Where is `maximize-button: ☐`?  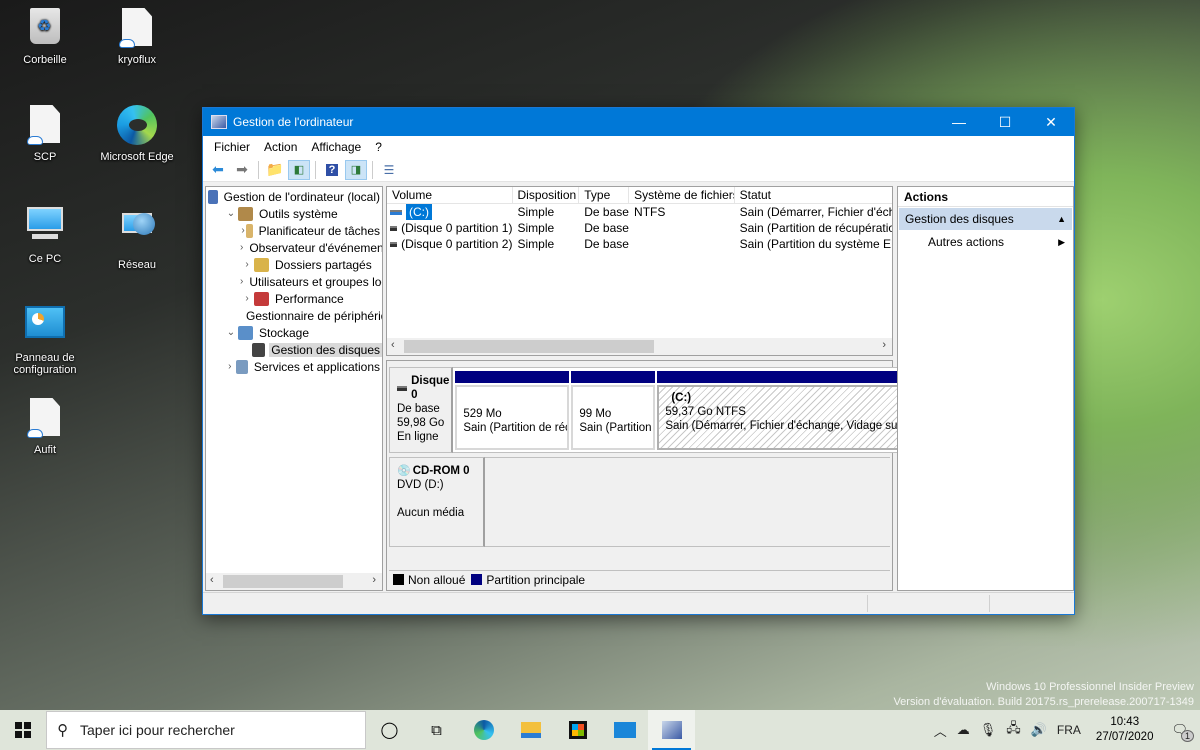
maximize-button: ☐ is located at coordinates (1005, 122).